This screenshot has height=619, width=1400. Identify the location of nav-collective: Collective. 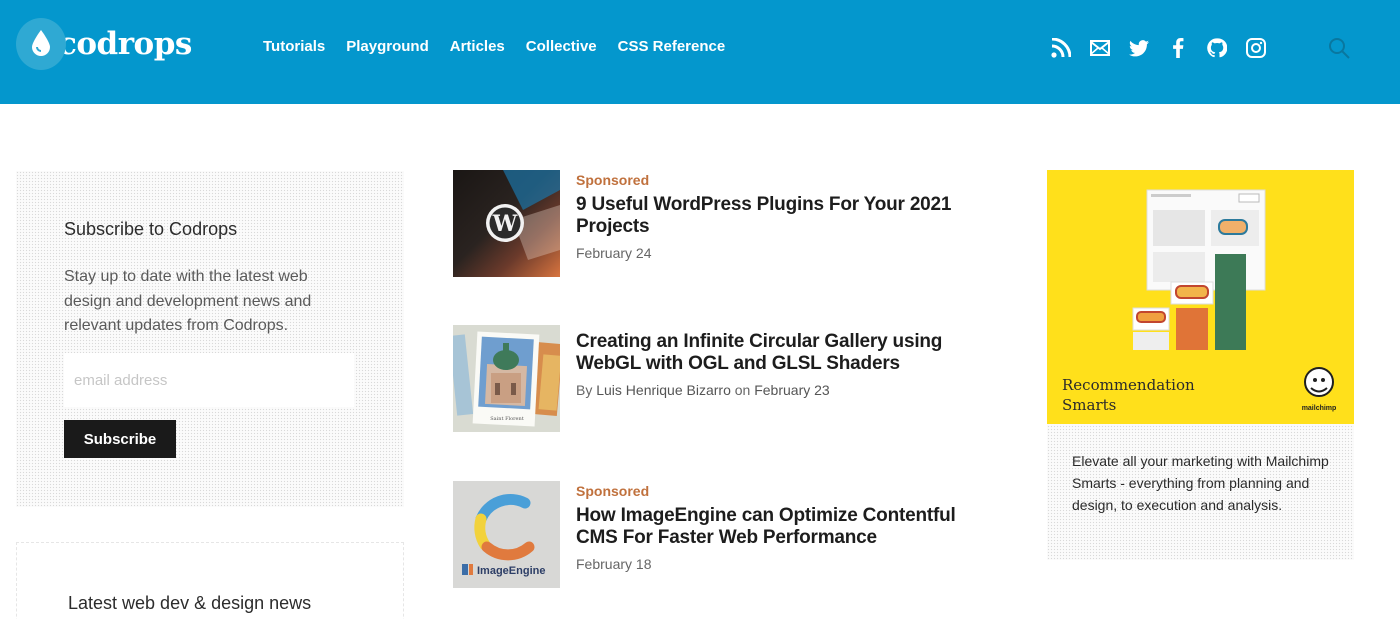
(561, 46).